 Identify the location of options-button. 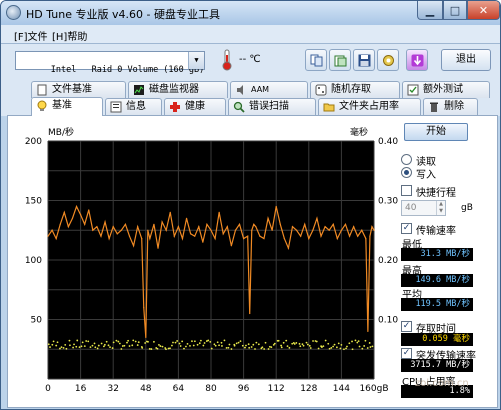
(388, 60).